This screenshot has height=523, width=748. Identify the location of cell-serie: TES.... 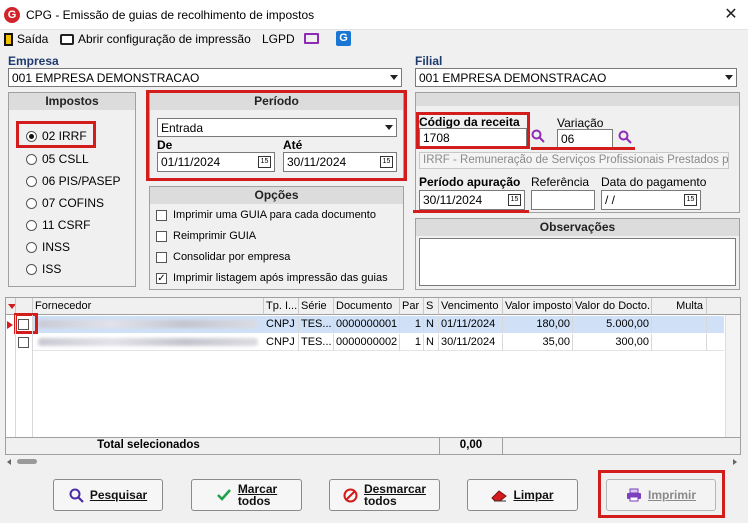
(316, 342).